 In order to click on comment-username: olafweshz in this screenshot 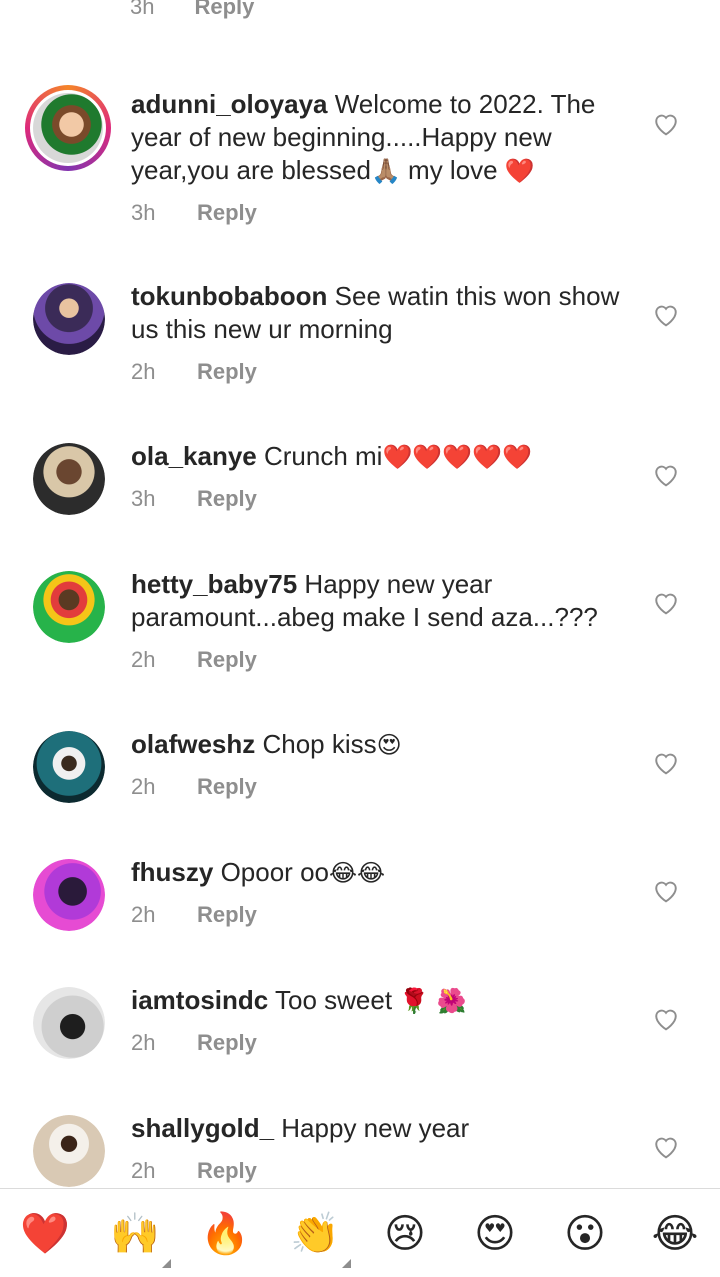, I will do `click(193, 744)`.